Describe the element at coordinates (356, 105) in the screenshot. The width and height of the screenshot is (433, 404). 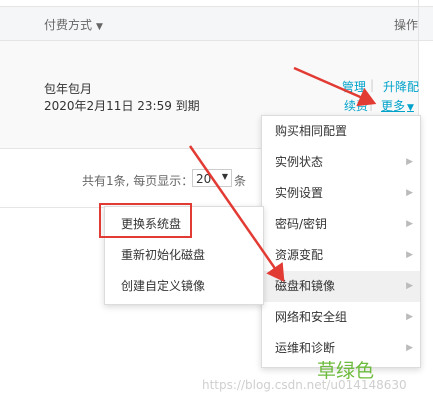
I see `renew-link: 续费` at that location.